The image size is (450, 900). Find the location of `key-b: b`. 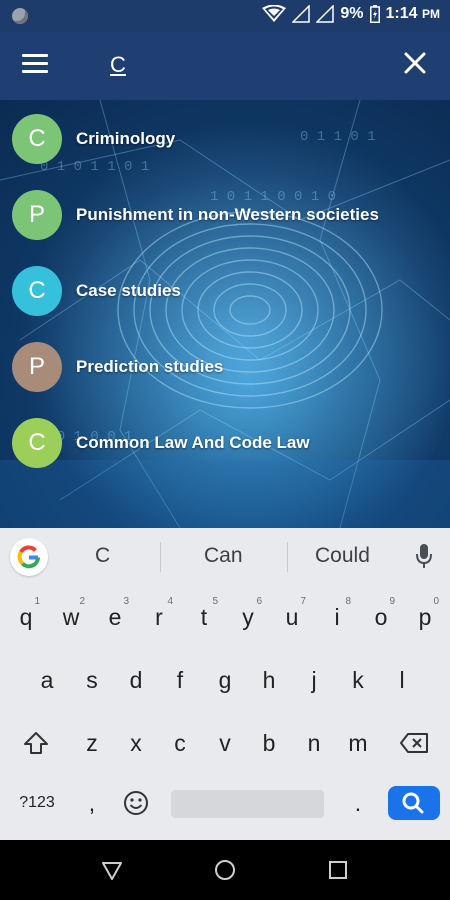

key-b: b is located at coordinates (269, 743).